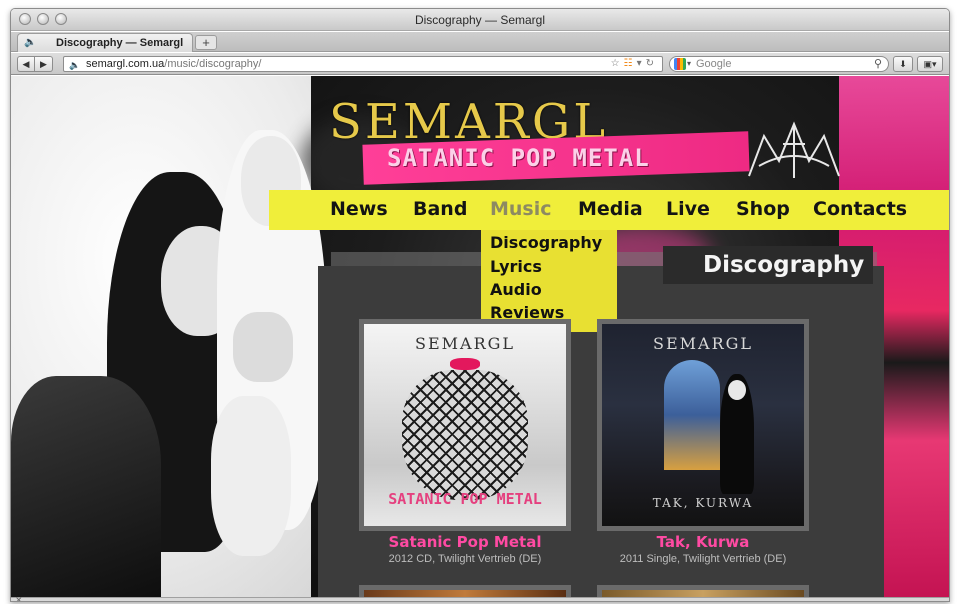 The image size is (960, 604). I want to click on download-icon: ⬇, so click(903, 64).